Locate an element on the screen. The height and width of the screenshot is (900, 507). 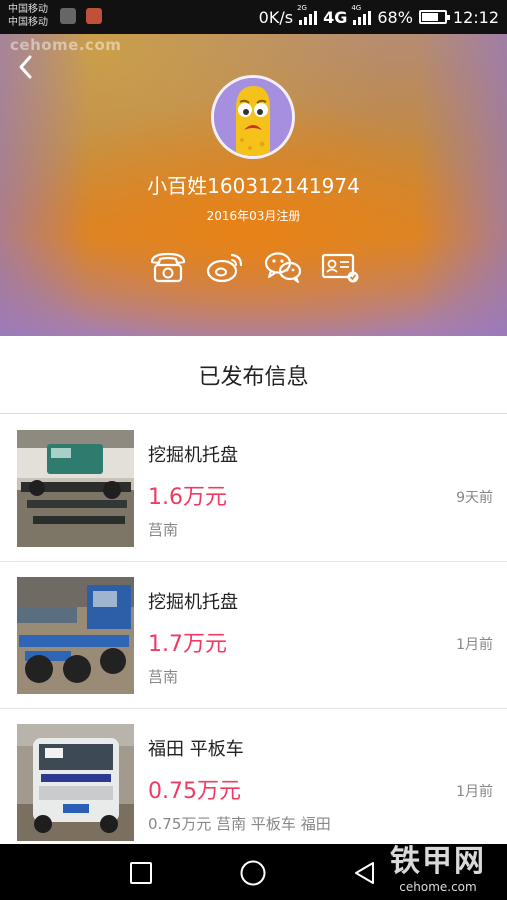
net-type-1: 2G is located at coordinates (302, 8).